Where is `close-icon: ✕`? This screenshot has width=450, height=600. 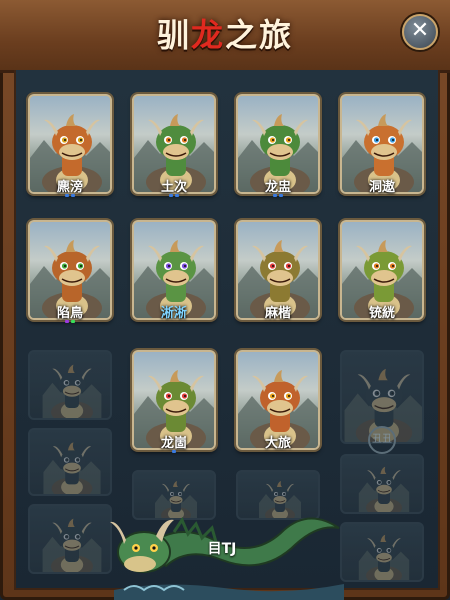 close-icon: ✕ is located at coordinates (420, 30).